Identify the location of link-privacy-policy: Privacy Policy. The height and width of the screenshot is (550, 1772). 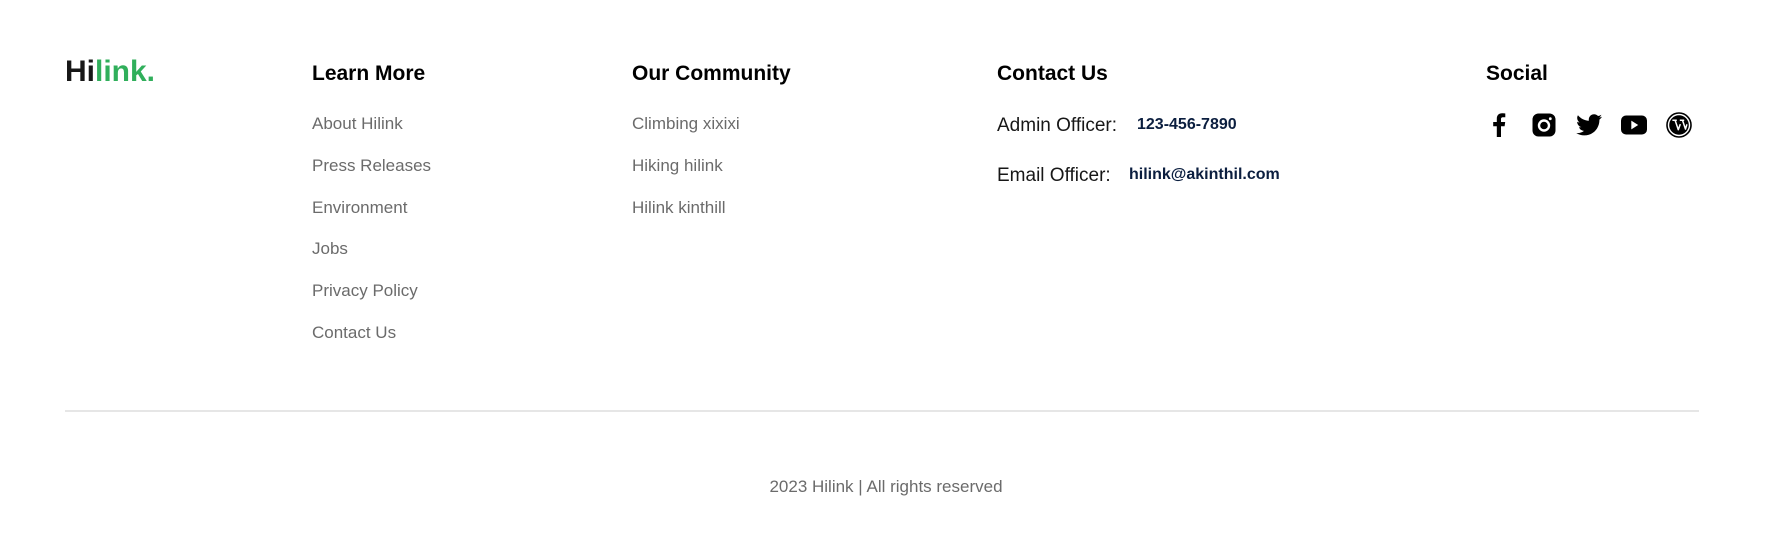
(365, 291).